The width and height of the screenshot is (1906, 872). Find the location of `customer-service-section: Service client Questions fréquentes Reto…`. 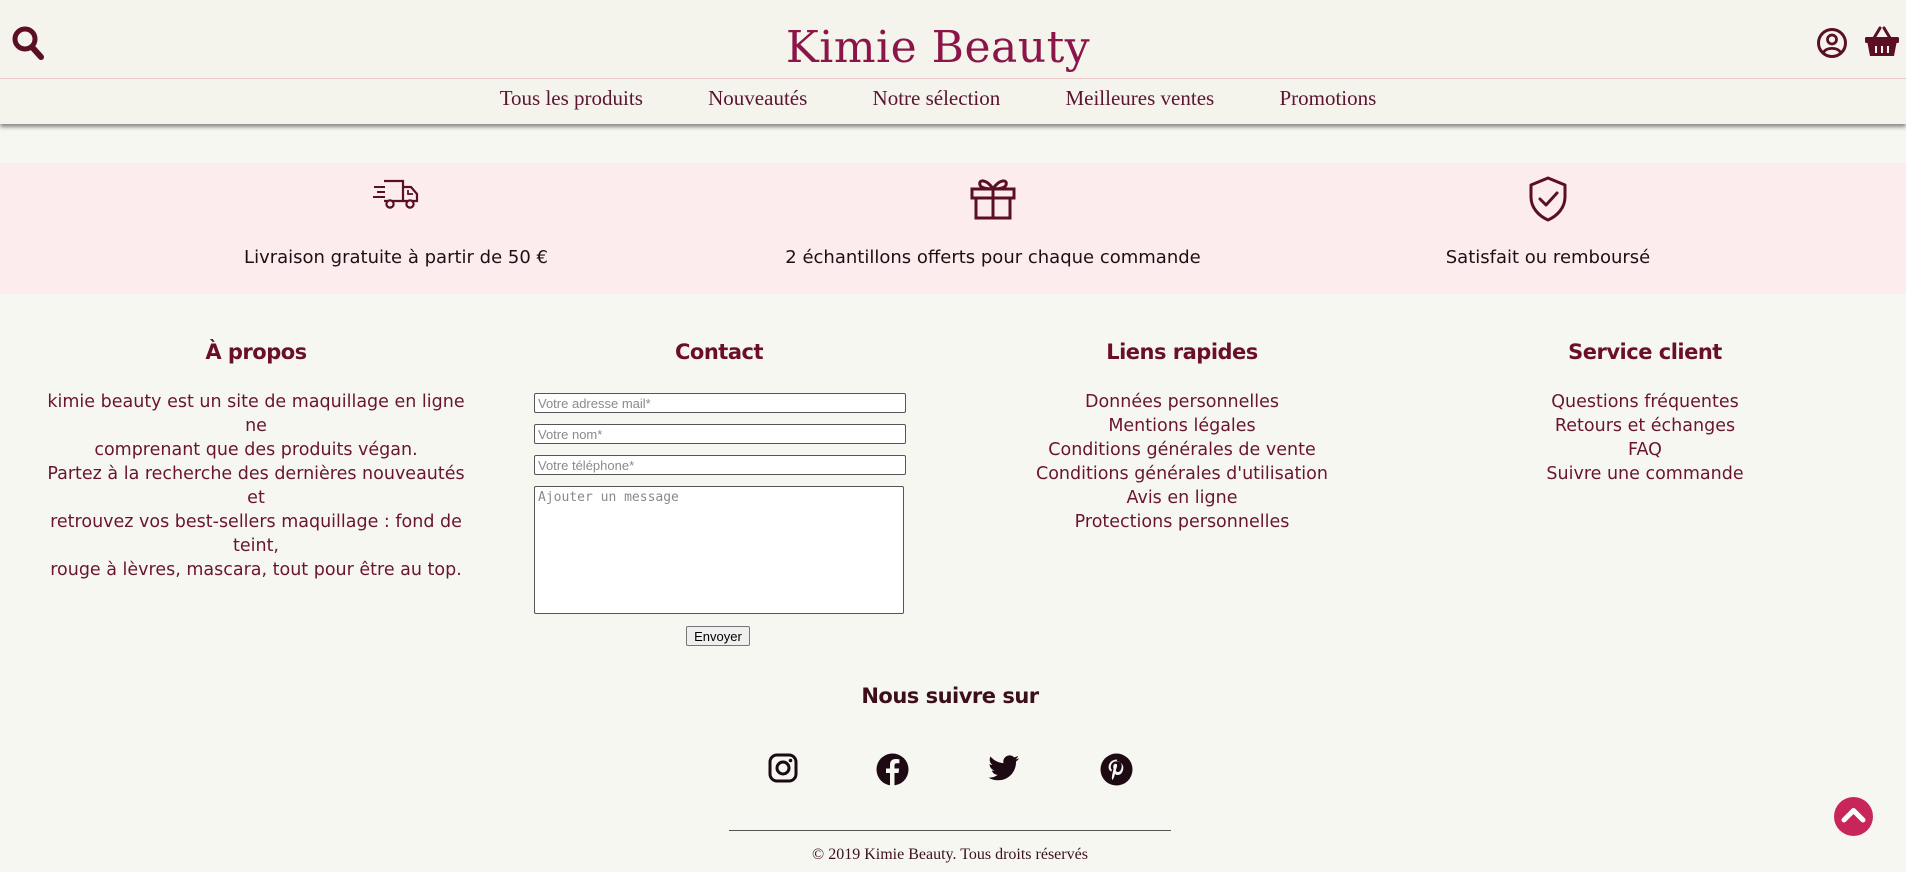

customer-service-section: Service client Questions fréquentes Reto… is located at coordinates (1645, 413).